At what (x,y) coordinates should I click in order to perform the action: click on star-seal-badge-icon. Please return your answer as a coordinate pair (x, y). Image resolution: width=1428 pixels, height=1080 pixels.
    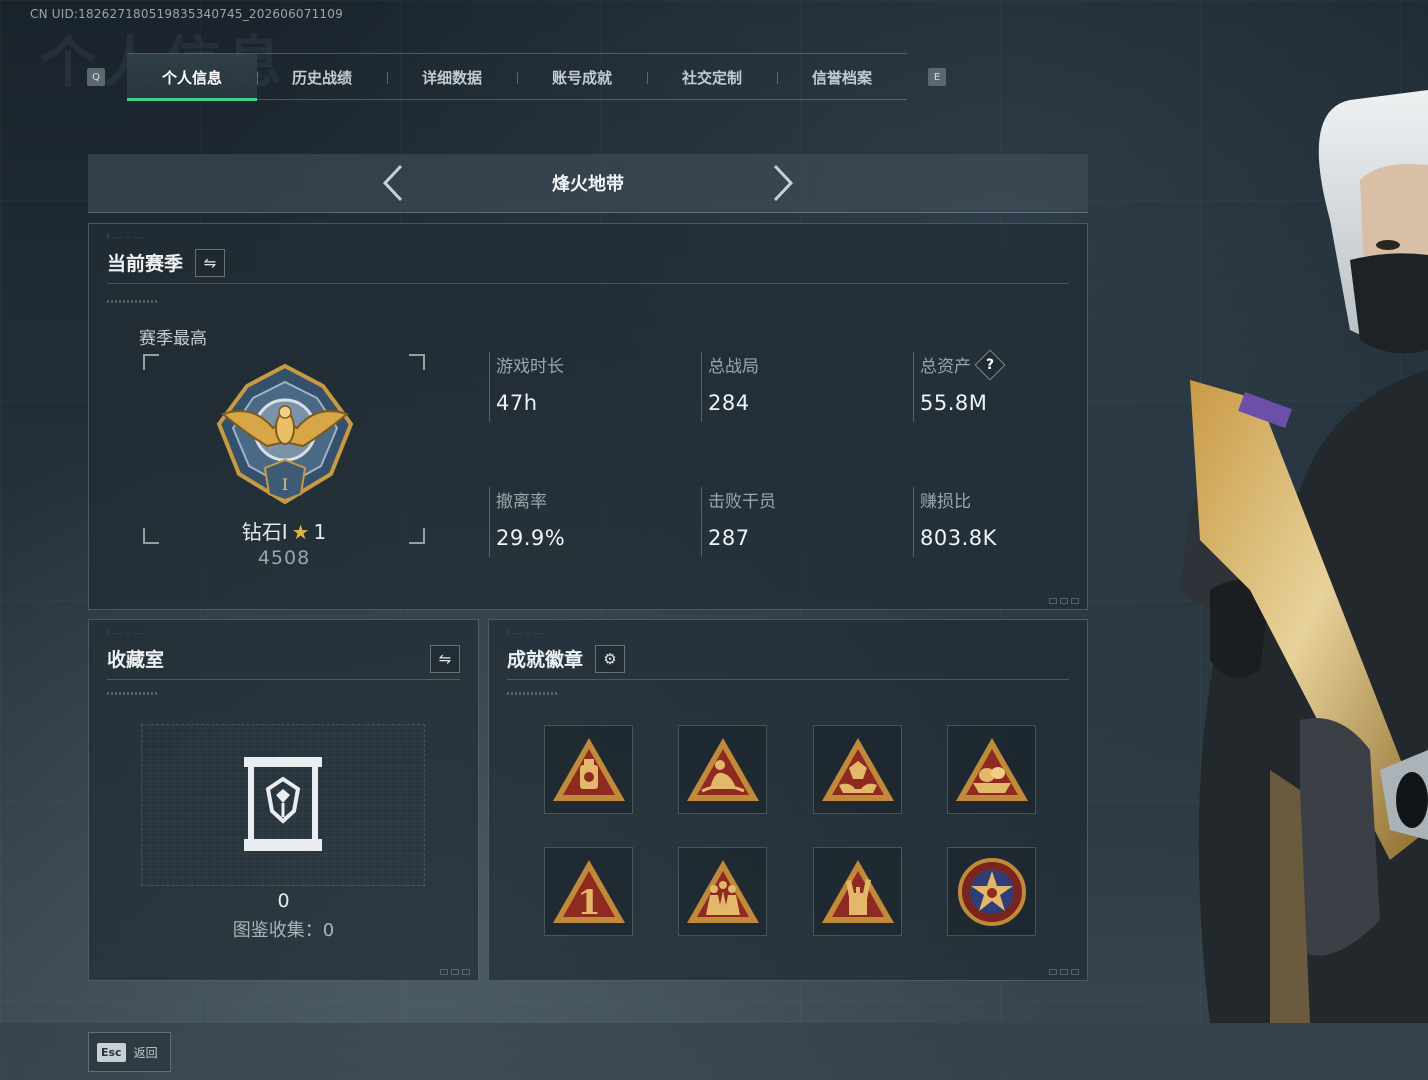
    Looking at the image, I should click on (991, 891).